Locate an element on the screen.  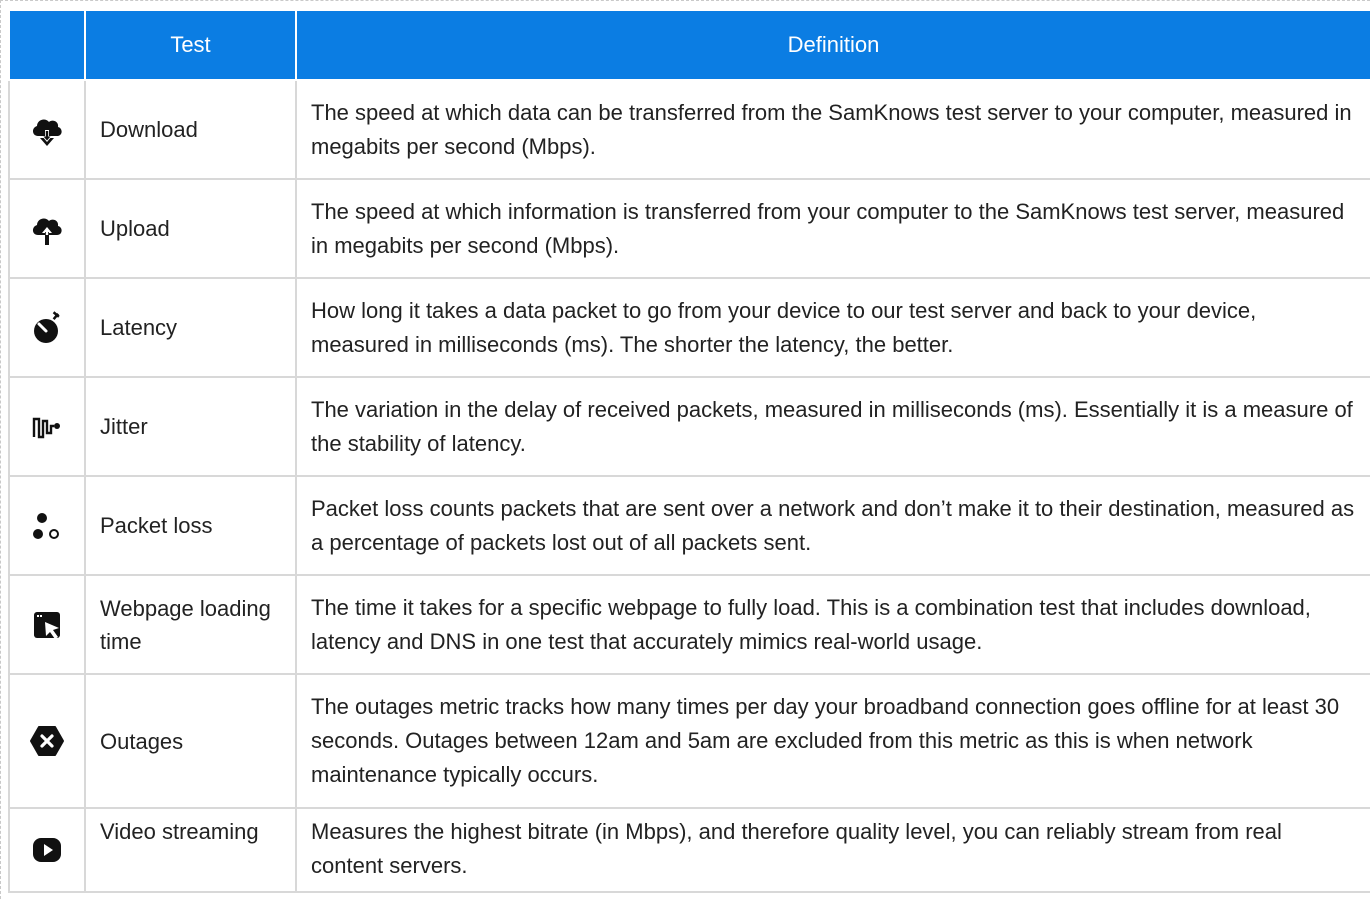
browser-cursor-icon is located at coordinates (47, 625).